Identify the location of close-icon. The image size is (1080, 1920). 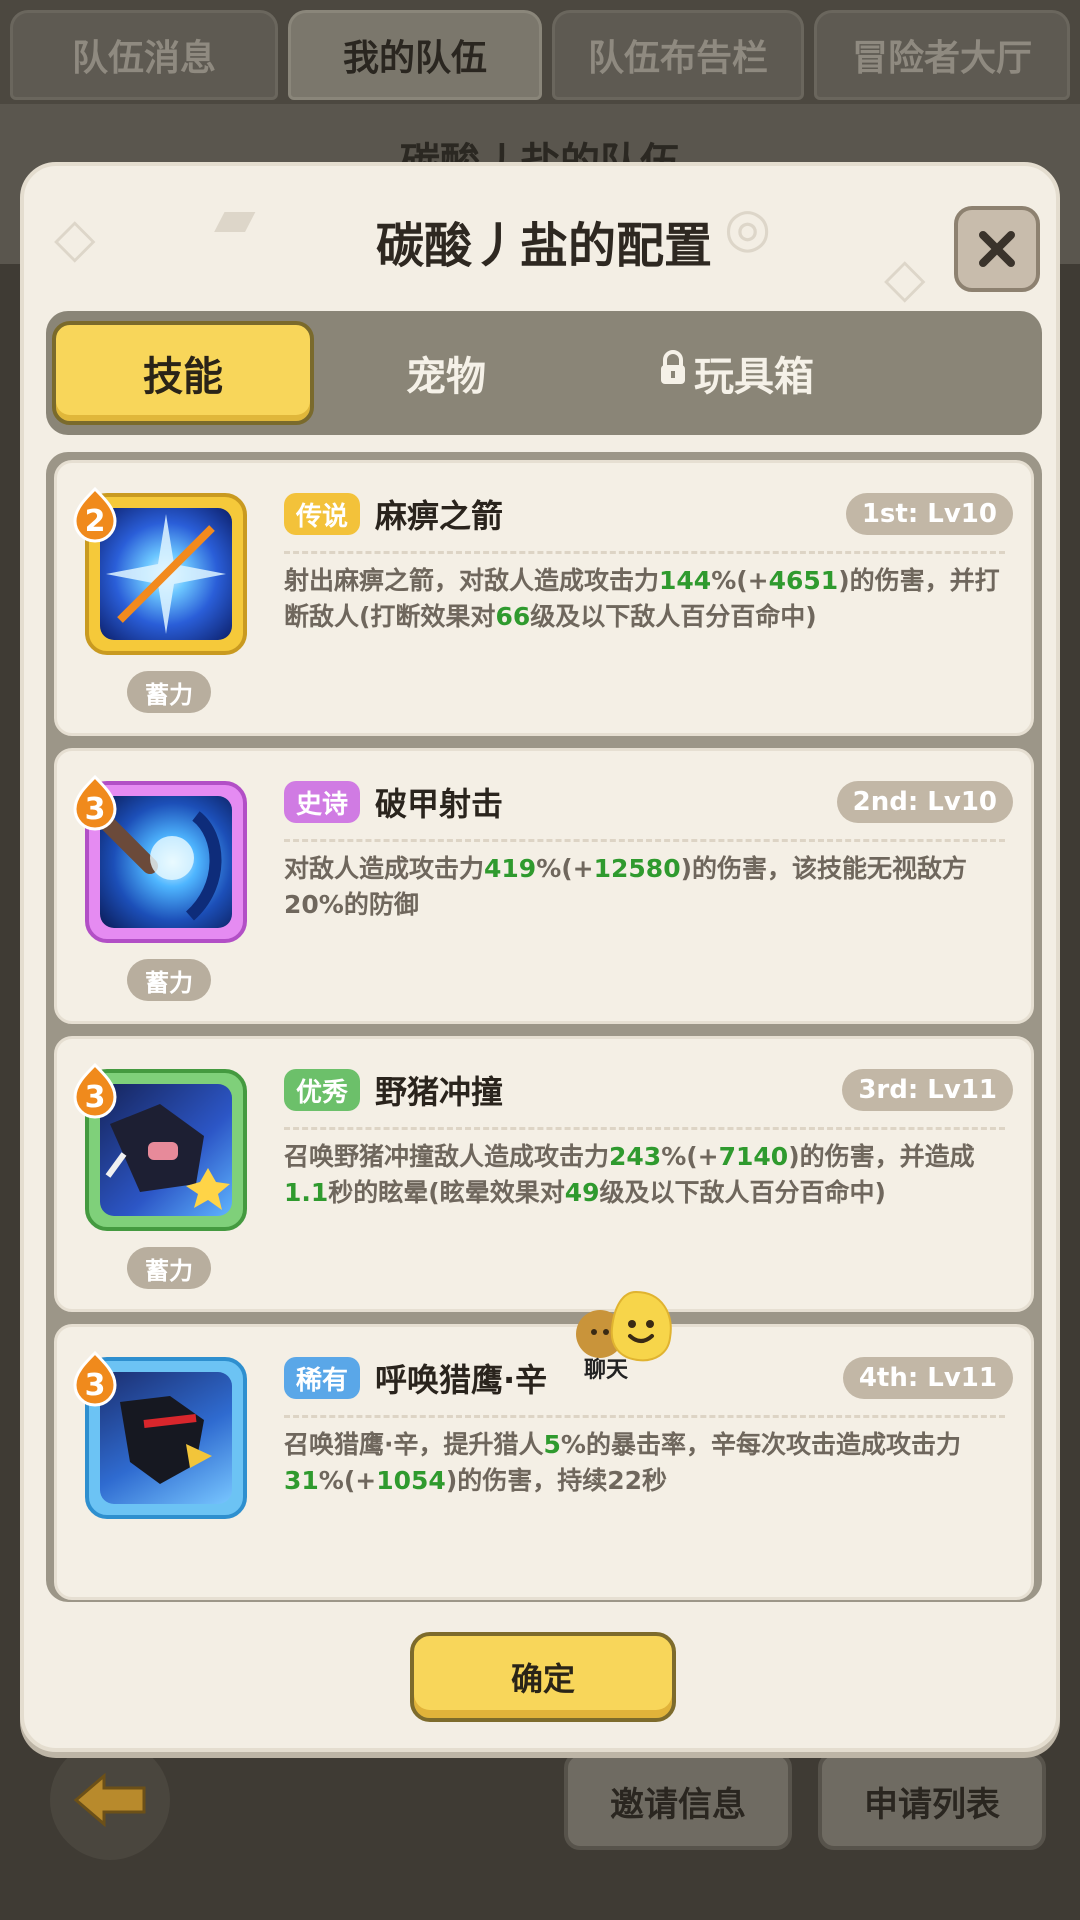
(997, 249).